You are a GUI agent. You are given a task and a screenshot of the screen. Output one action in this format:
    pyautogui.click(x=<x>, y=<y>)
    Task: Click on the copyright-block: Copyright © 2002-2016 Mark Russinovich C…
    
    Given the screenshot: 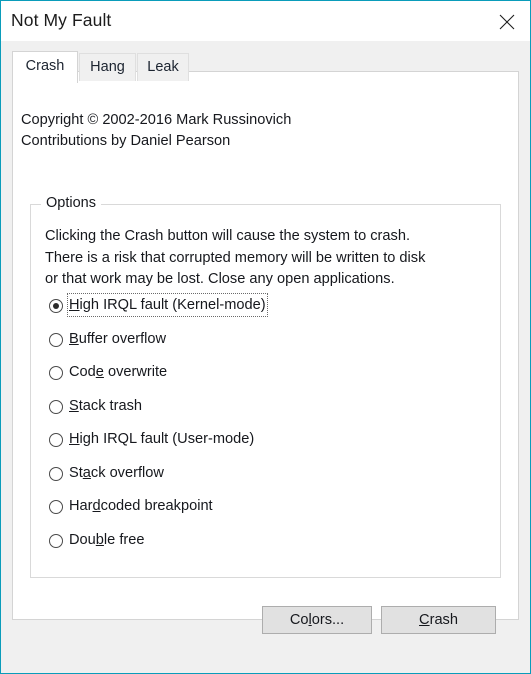 What is the action you would take?
    pyautogui.click(x=156, y=131)
    